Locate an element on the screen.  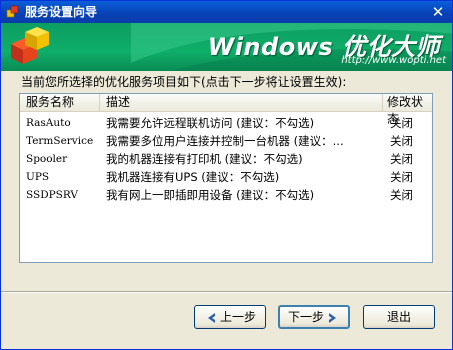
list-header: 服务名称 描述 修改状态 is located at coordinates (226, 110).